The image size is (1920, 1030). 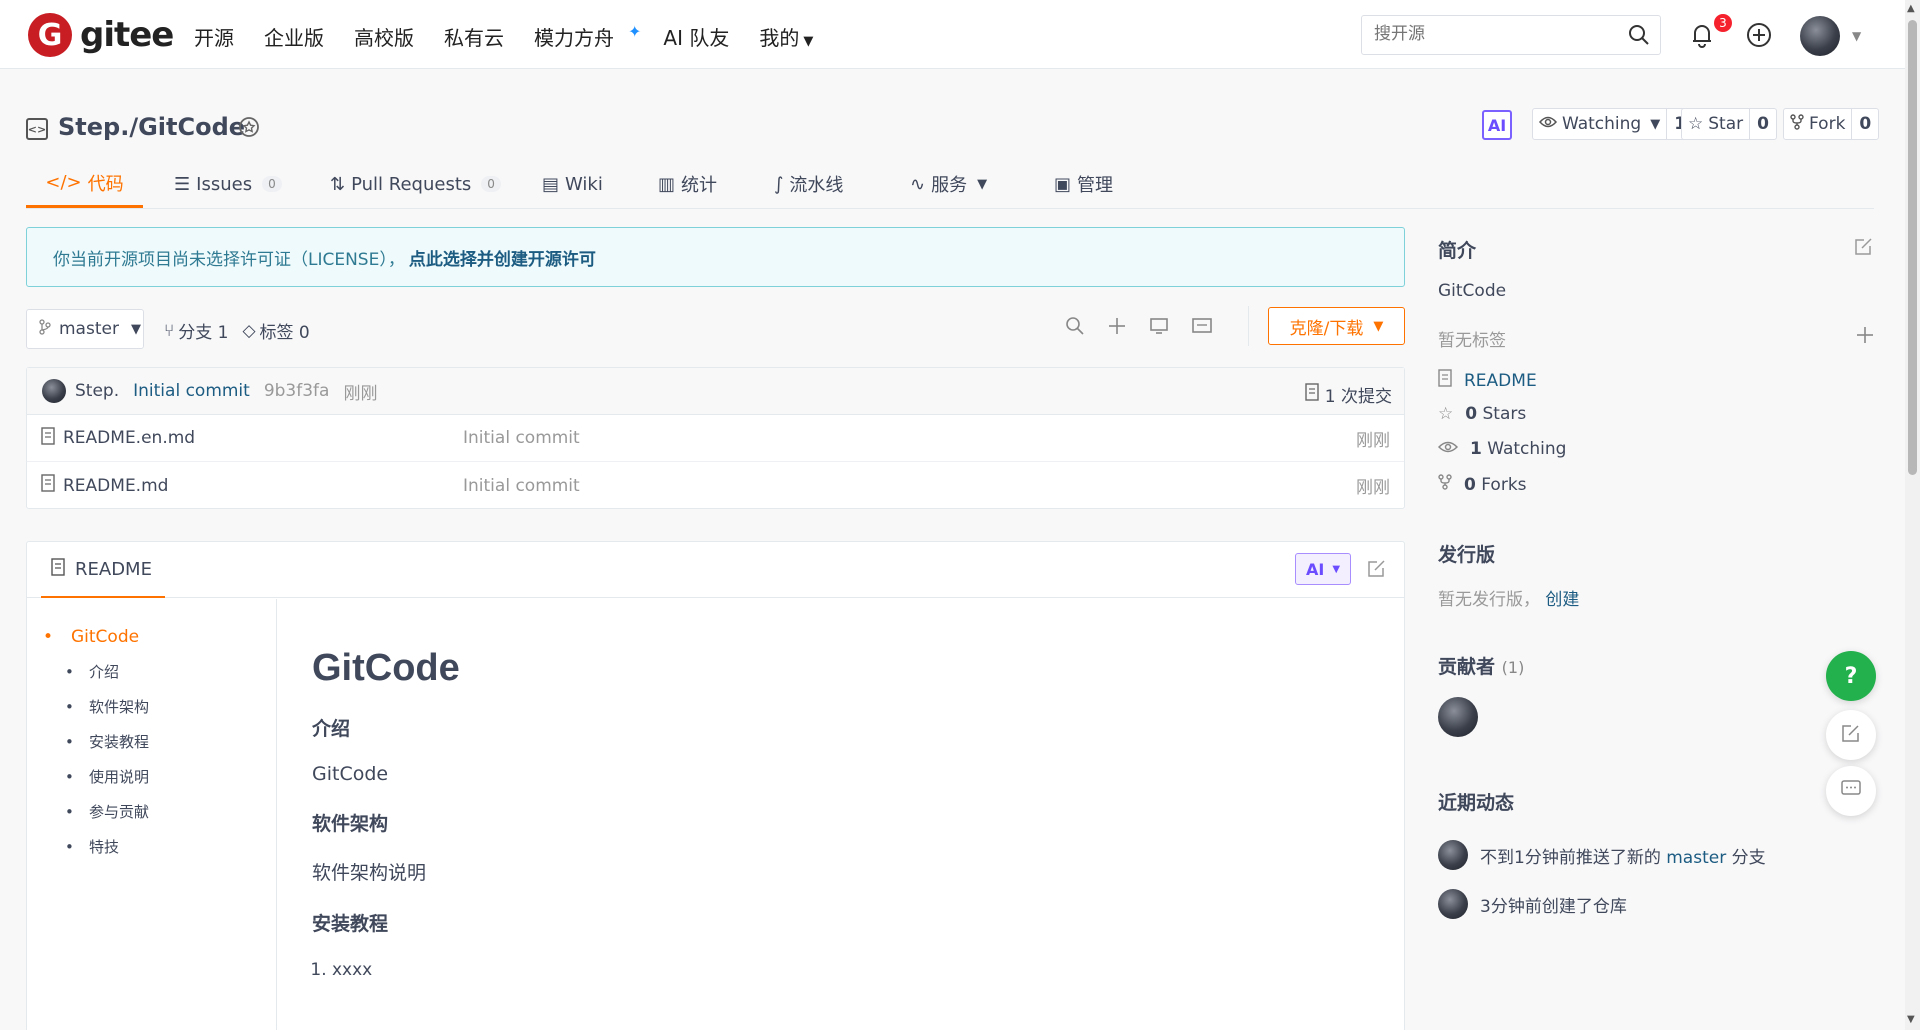 I want to click on commit-count-link: 1 次提交, so click(x=1348, y=394).